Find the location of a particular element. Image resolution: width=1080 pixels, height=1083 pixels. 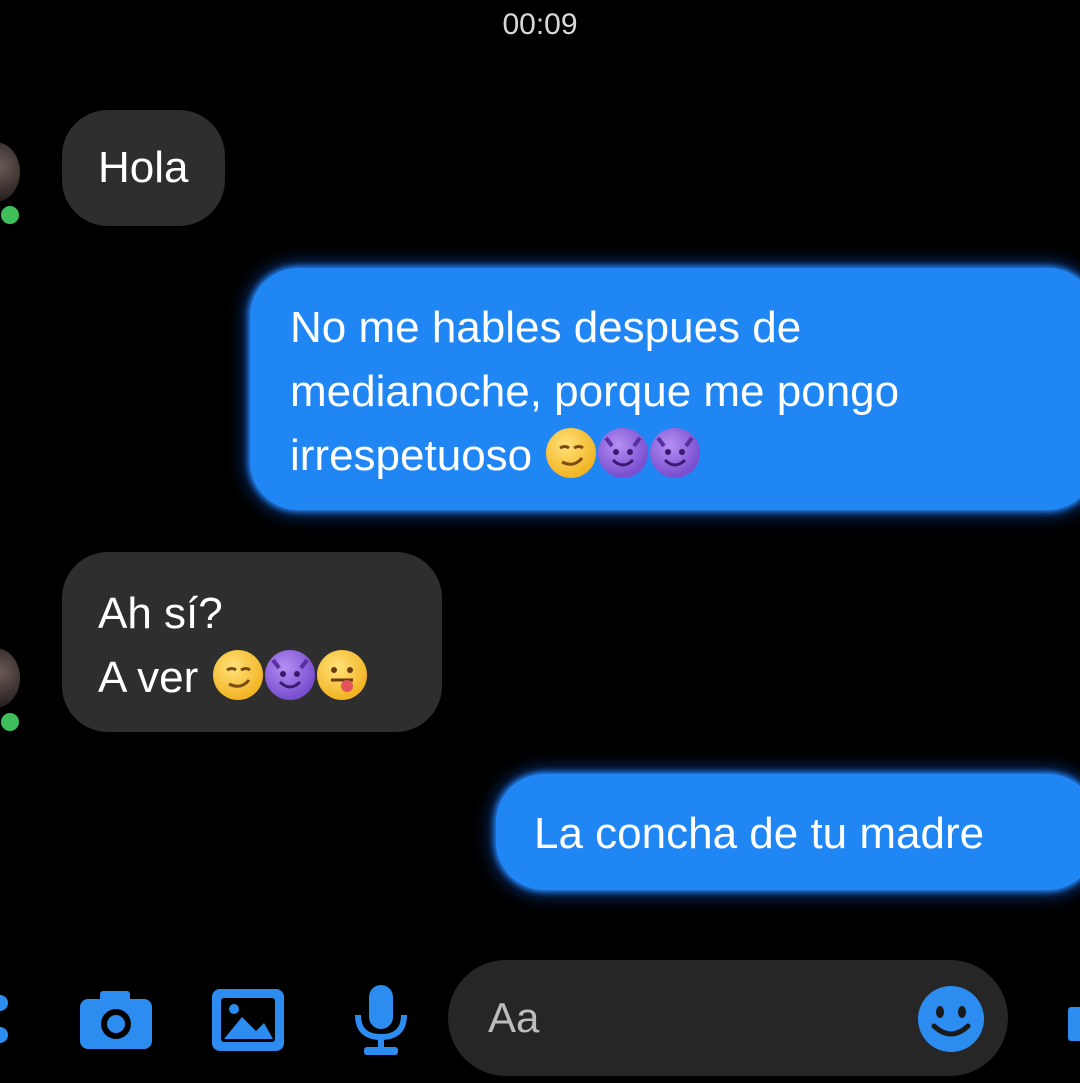

emoji-icon is located at coordinates (951, 1019).